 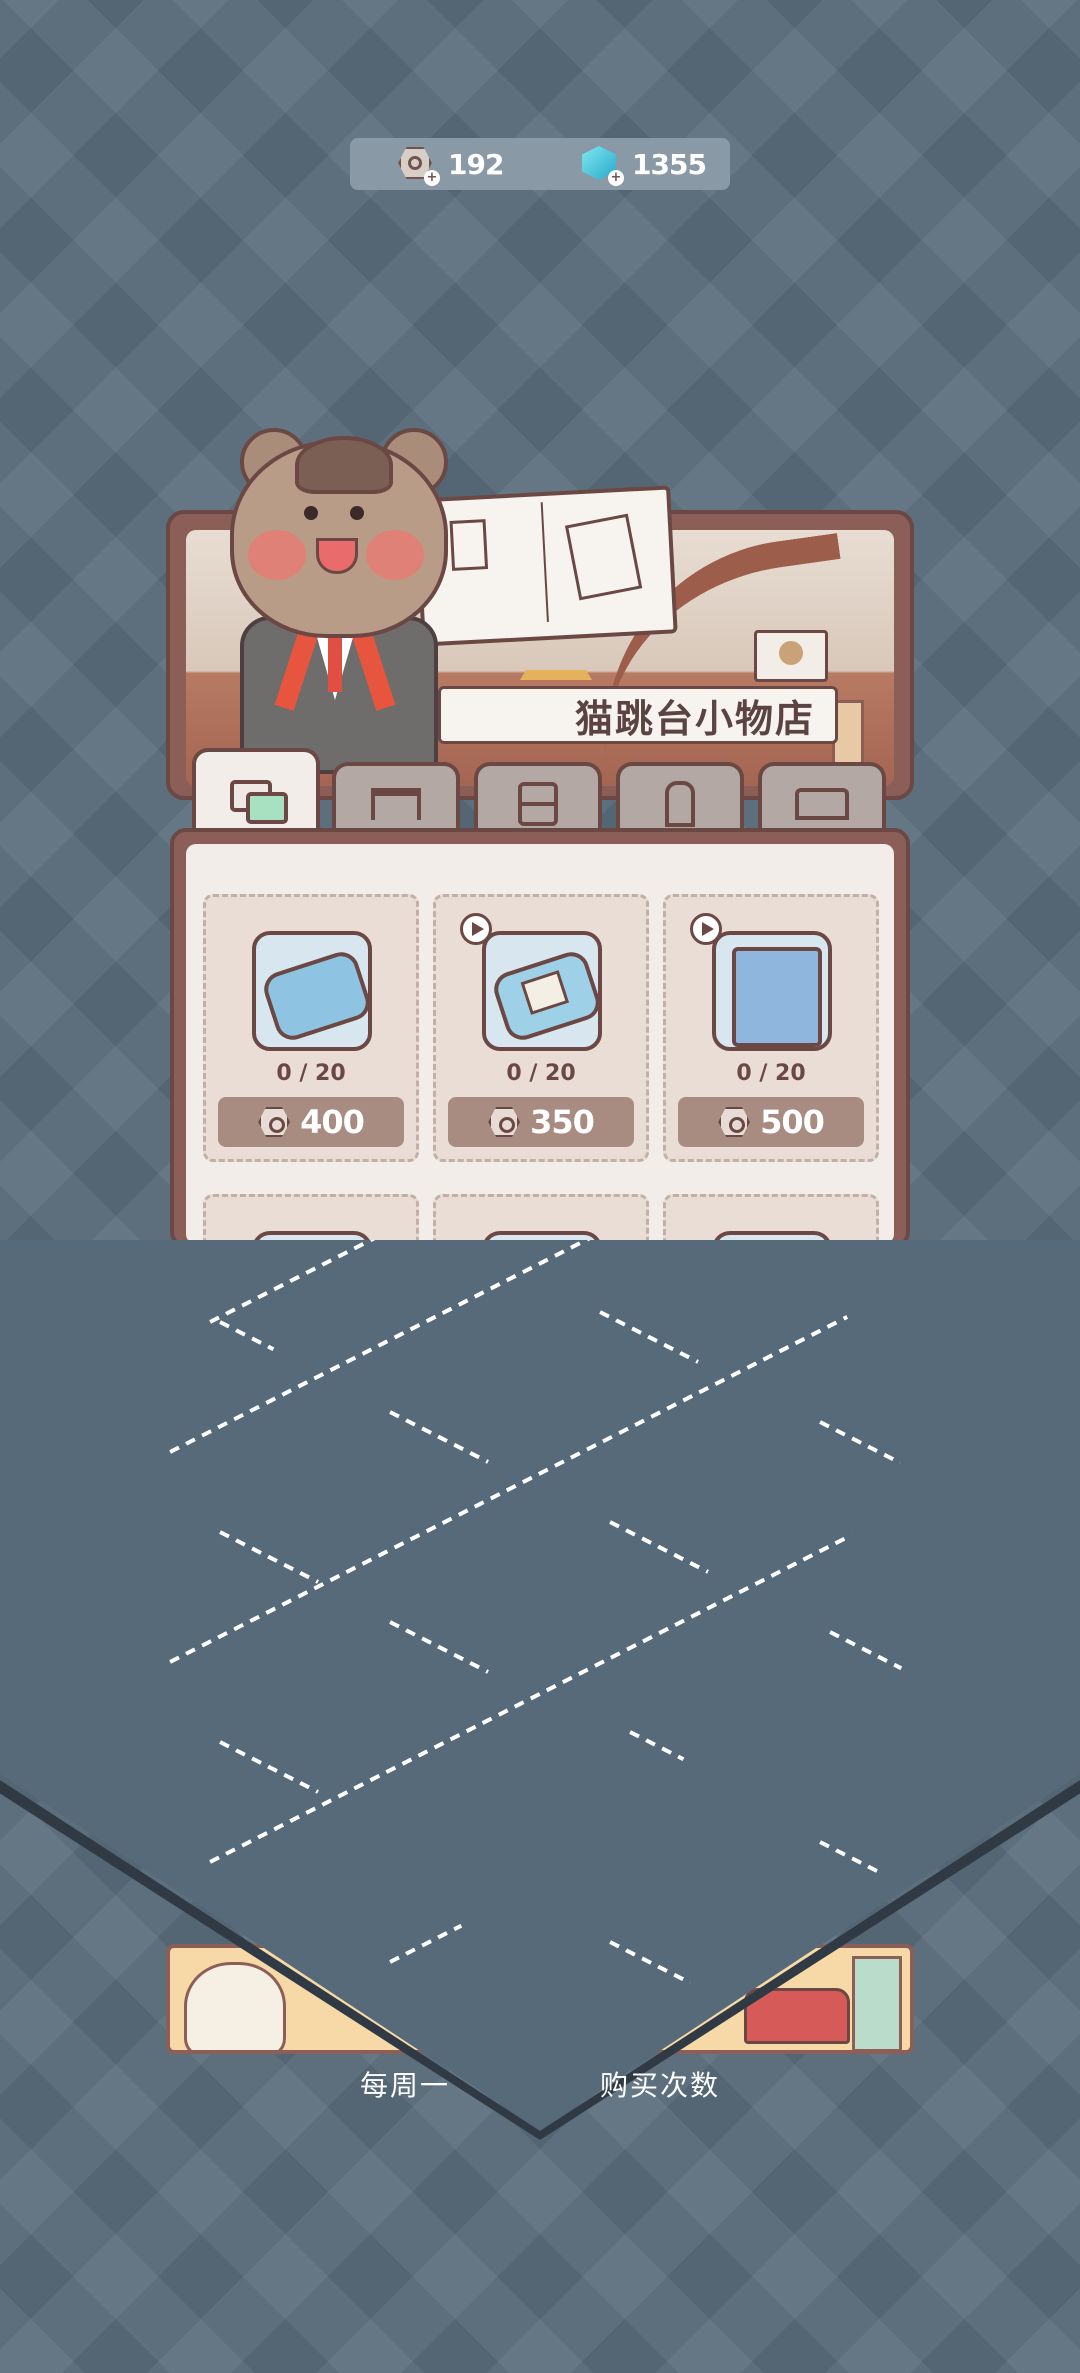 I want to click on table-icon, so click(x=396, y=804).